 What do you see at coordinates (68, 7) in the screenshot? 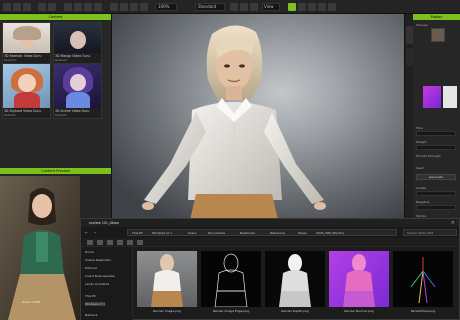
I see `select-icon` at bounding box center [68, 7].